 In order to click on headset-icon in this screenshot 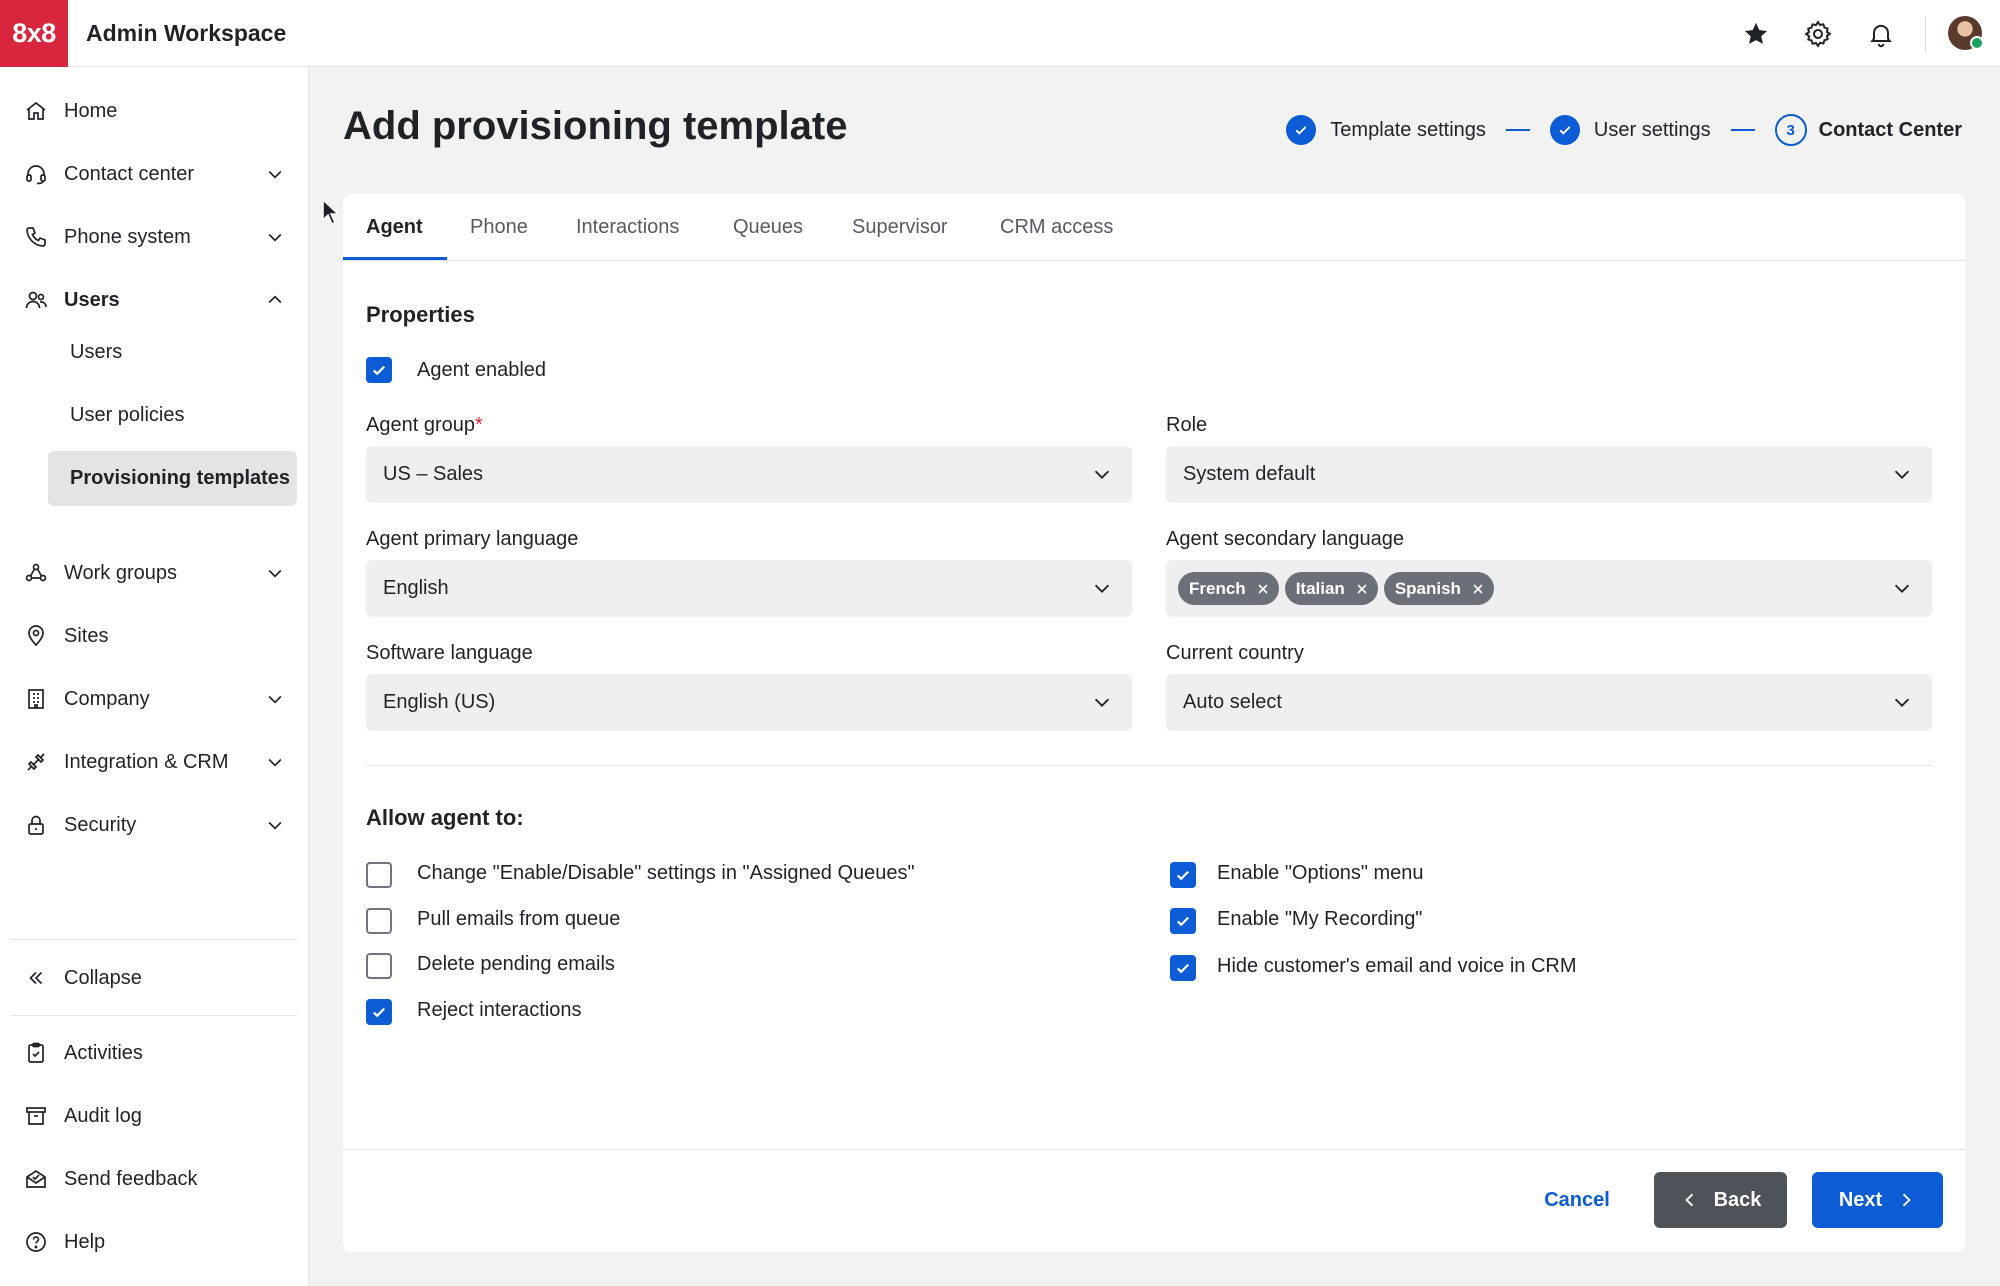, I will do `click(36, 174)`.